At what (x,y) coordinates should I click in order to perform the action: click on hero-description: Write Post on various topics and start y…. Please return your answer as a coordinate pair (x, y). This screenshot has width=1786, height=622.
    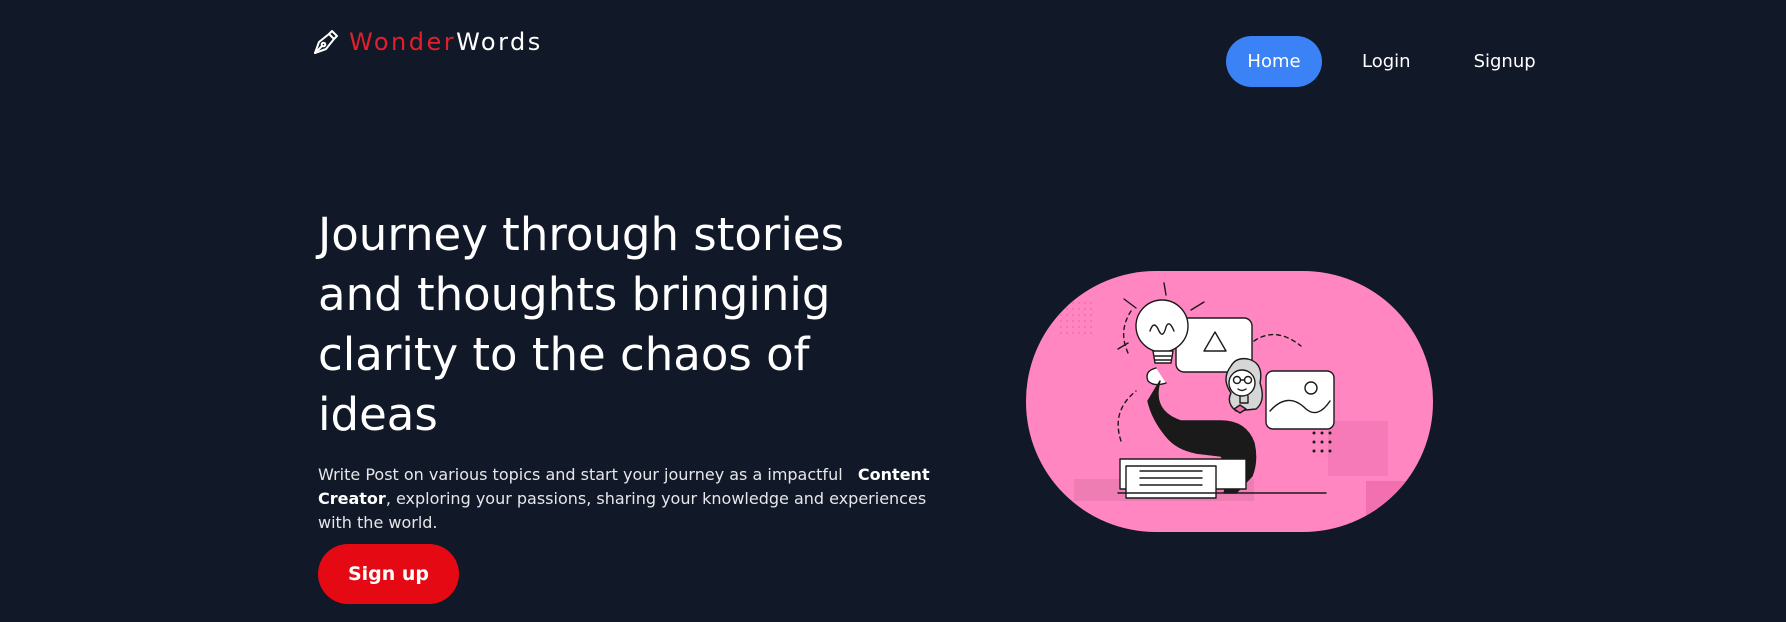
    Looking at the image, I should click on (628, 499).